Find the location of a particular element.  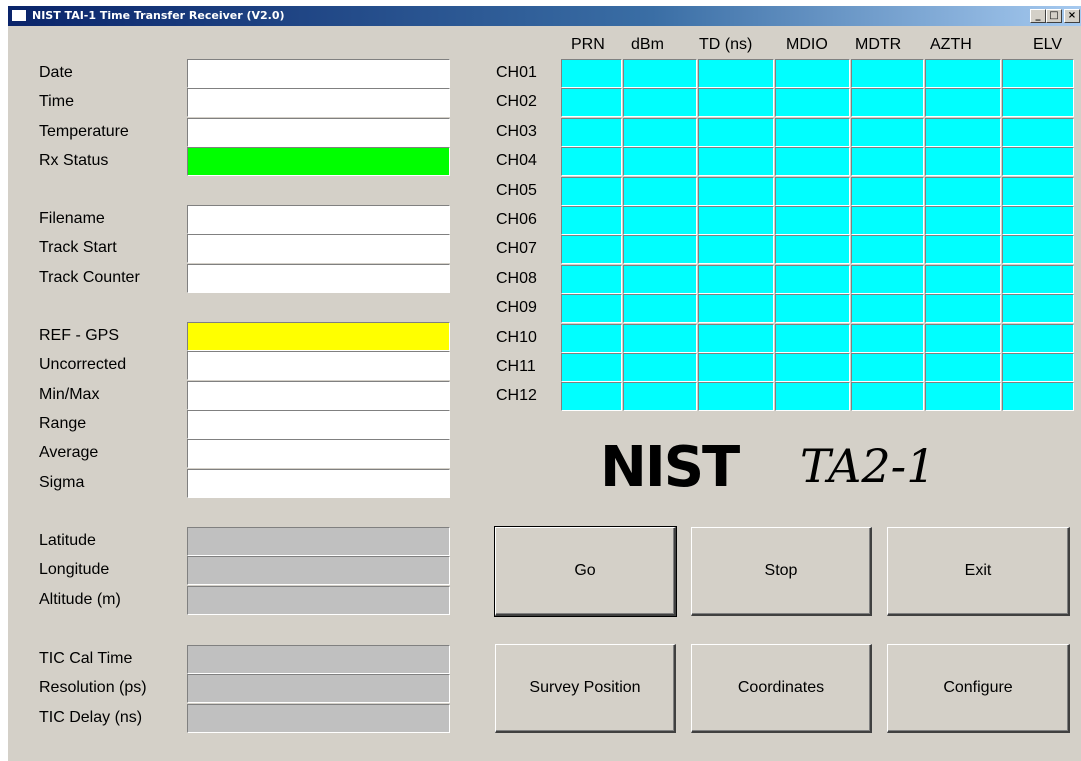

go-button-label: Go is located at coordinates (585, 570).